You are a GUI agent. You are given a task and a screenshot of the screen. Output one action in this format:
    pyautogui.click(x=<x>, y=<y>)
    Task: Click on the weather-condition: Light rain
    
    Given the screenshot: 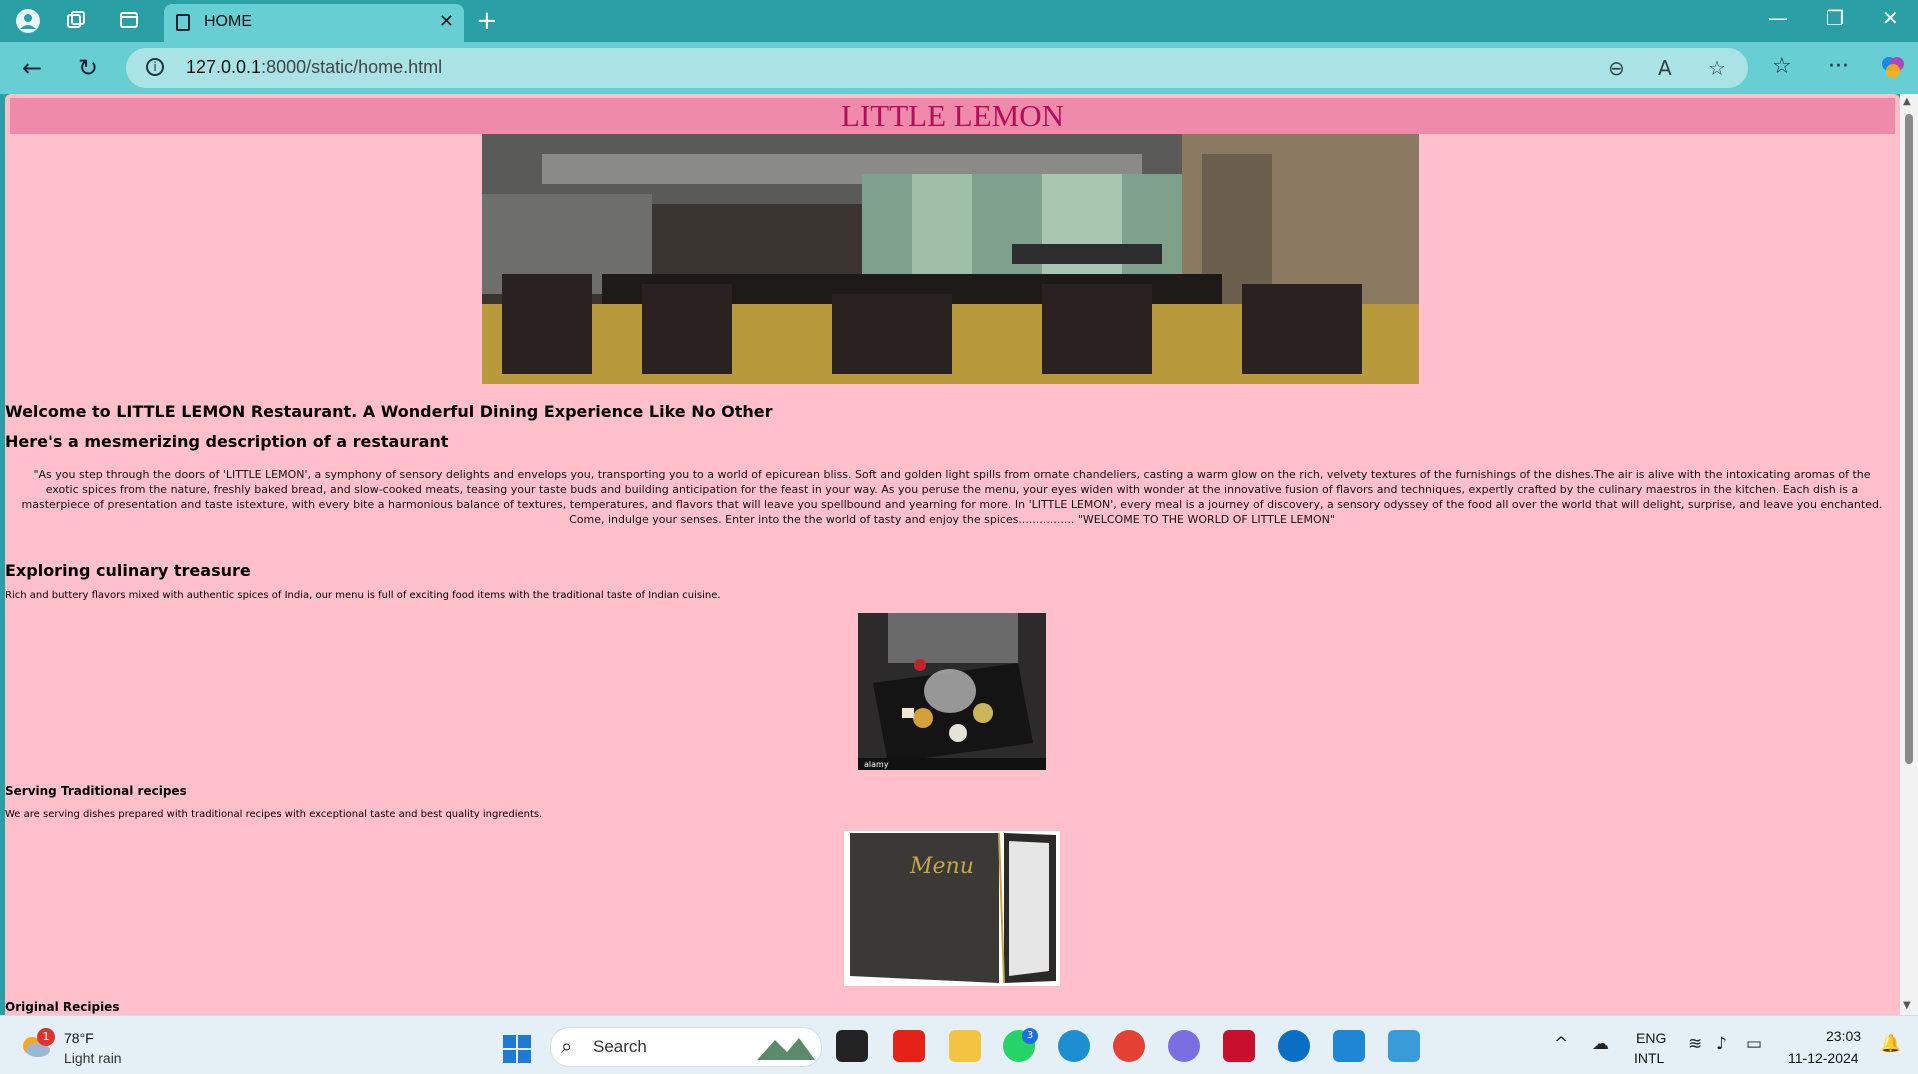 What is the action you would take?
    pyautogui.click(x=93, y=1058)
    